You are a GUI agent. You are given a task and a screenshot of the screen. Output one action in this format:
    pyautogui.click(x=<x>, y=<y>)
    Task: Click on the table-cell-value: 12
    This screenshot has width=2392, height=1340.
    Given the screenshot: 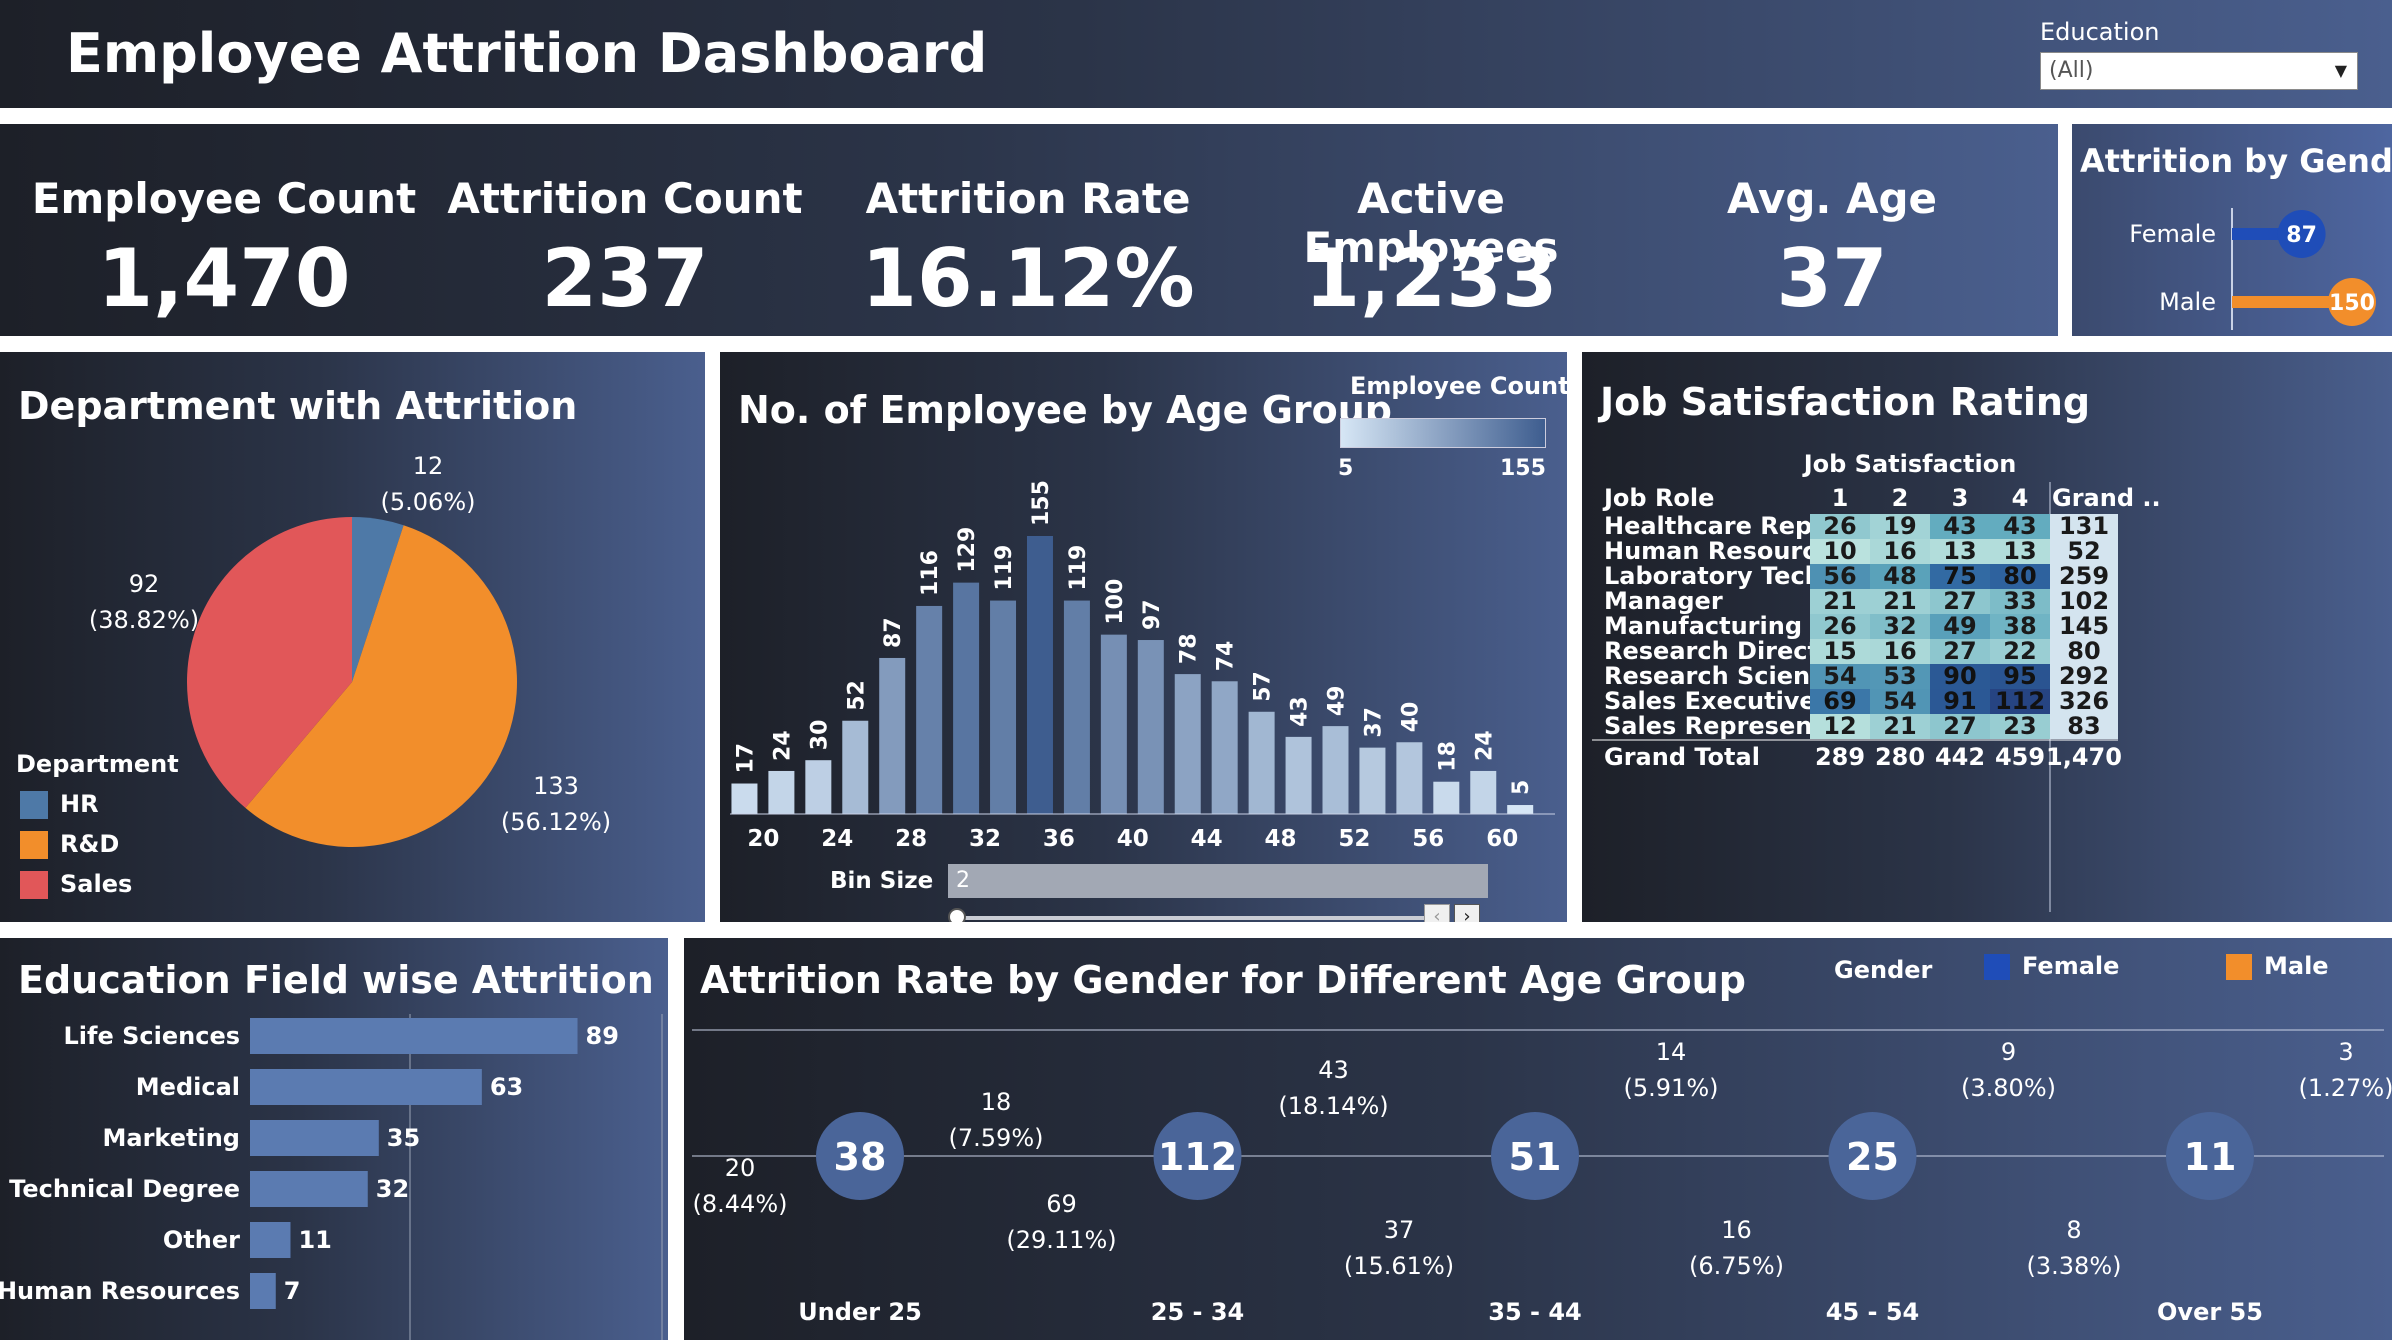 What is the action you would take?
    pyautogui.click(x=1839, y=726)
    